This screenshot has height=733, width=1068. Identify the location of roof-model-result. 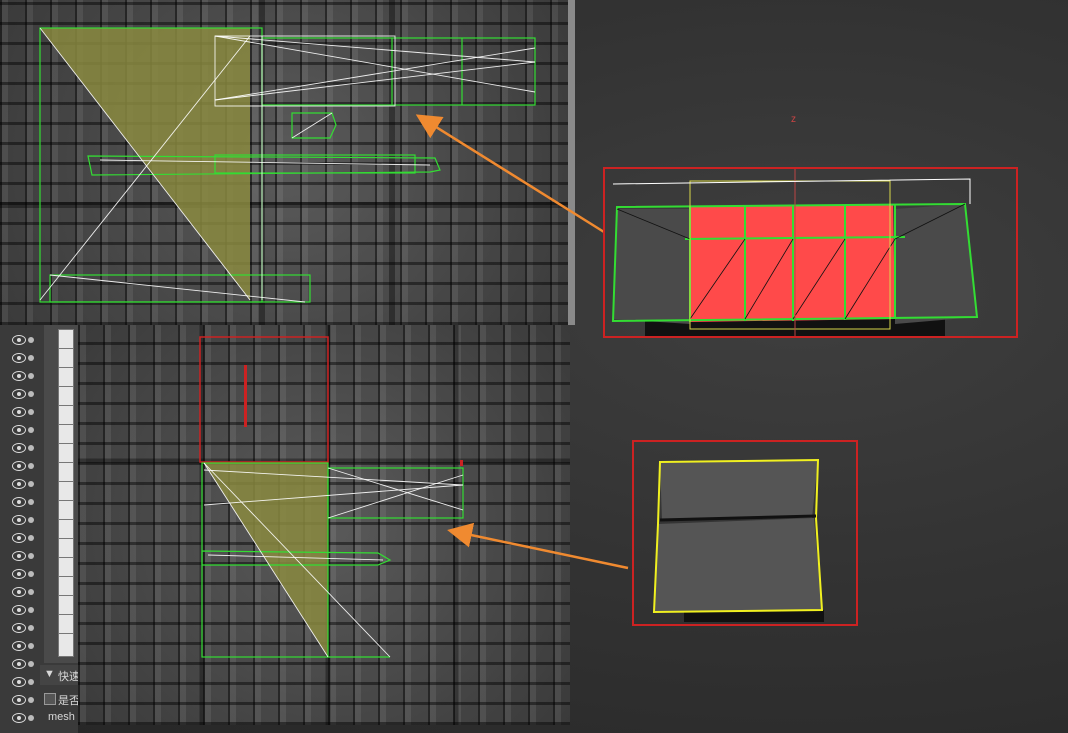
(745, 533).